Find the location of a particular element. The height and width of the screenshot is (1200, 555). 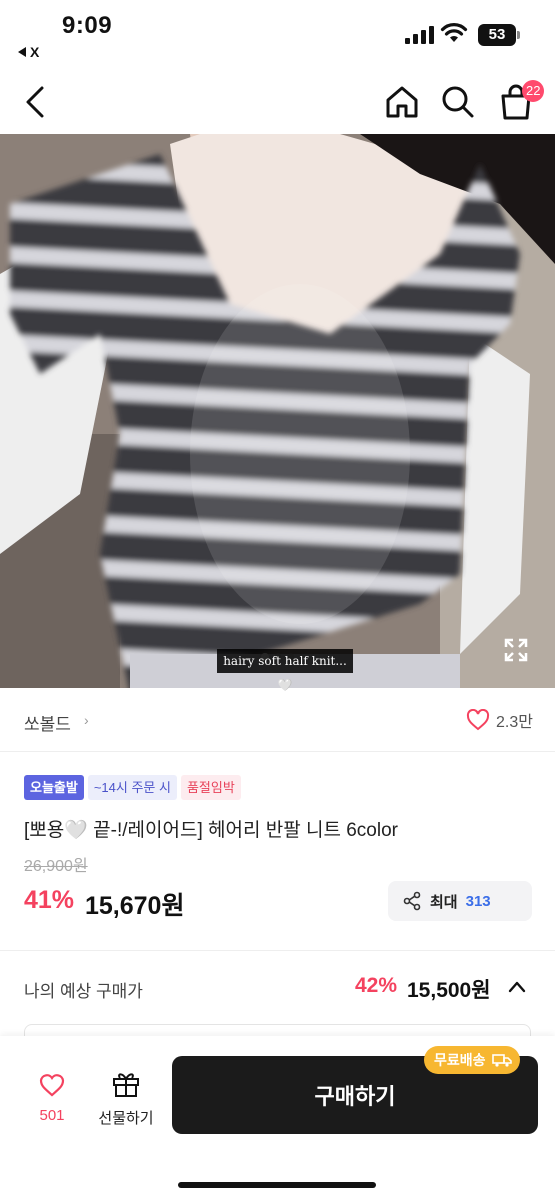

order-deadline-badge: ~14시 주문 시 is located at coordinates (132, 787).